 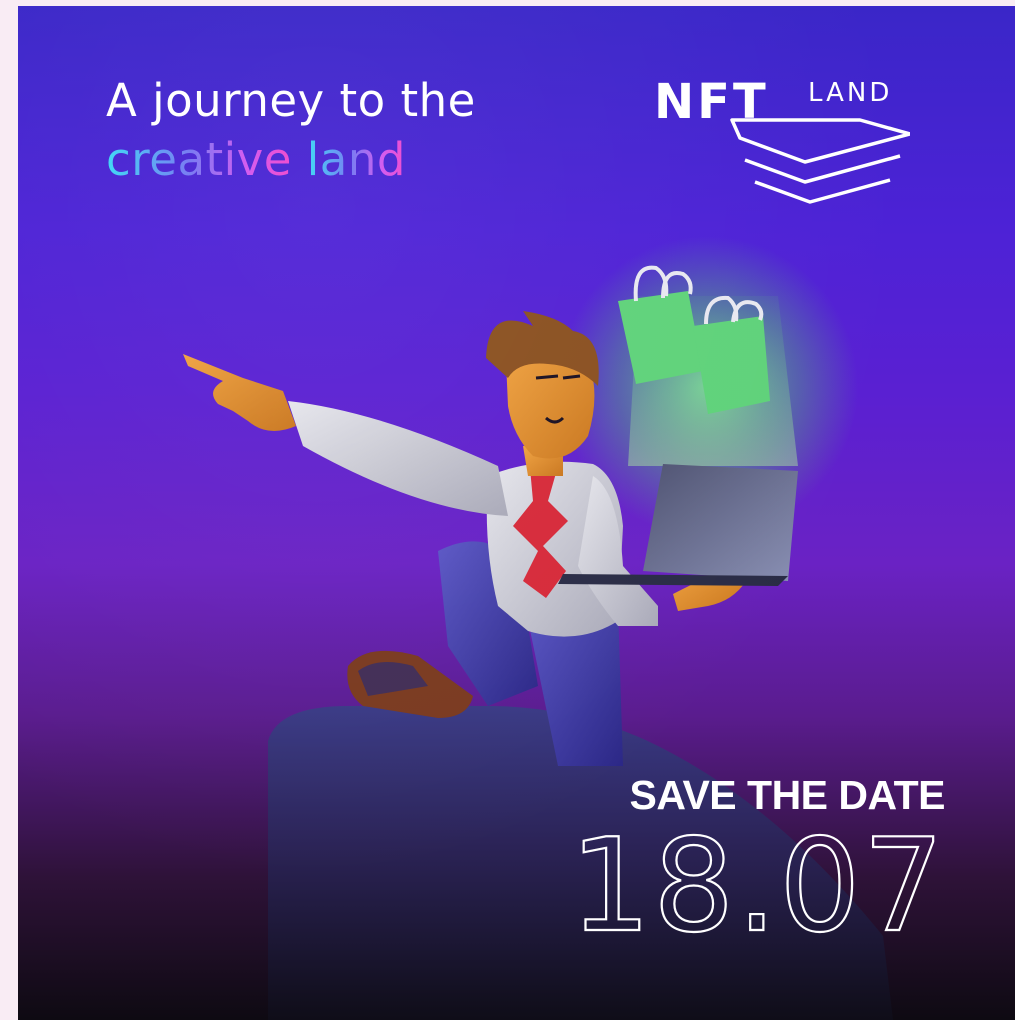 I want to click on event-date: 18.07, so click(x=762, y=881).